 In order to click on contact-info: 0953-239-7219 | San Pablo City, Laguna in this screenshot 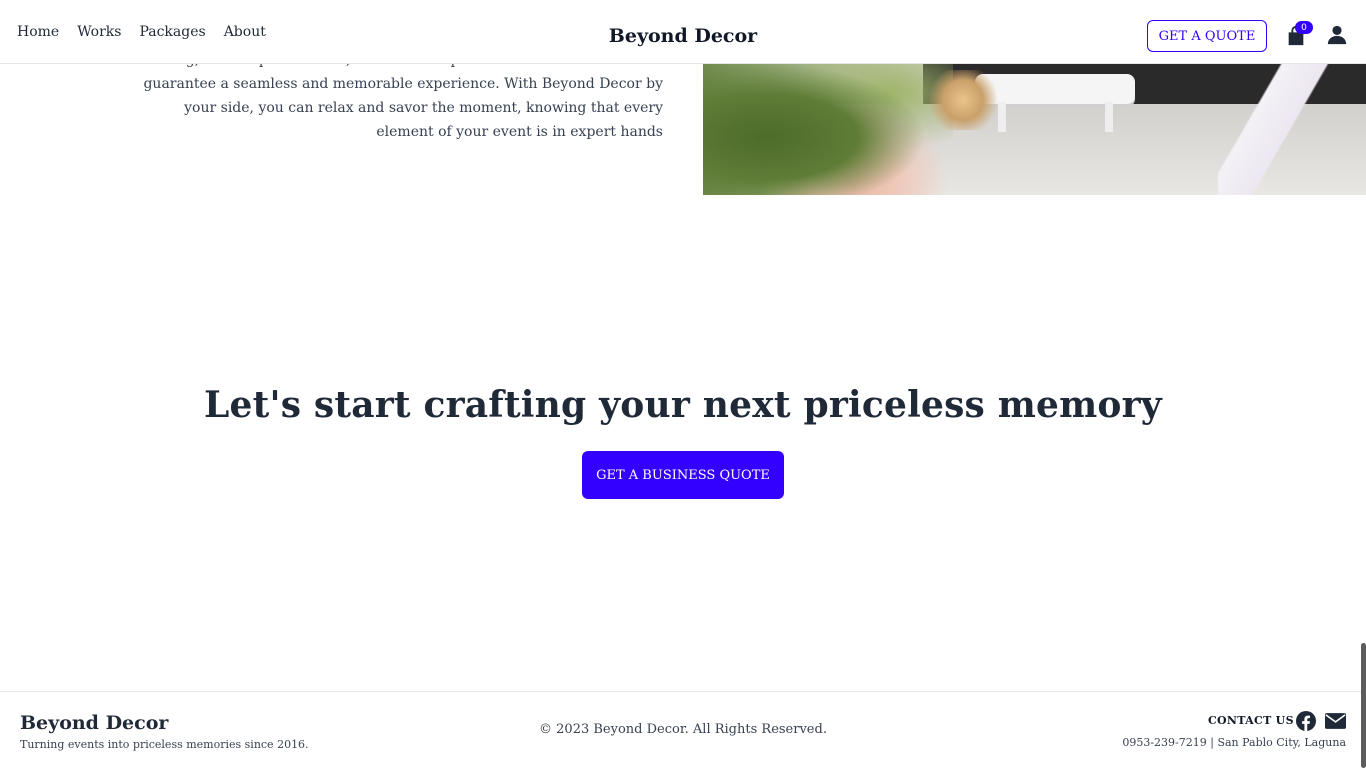, I will do `click(1234, 742)`.